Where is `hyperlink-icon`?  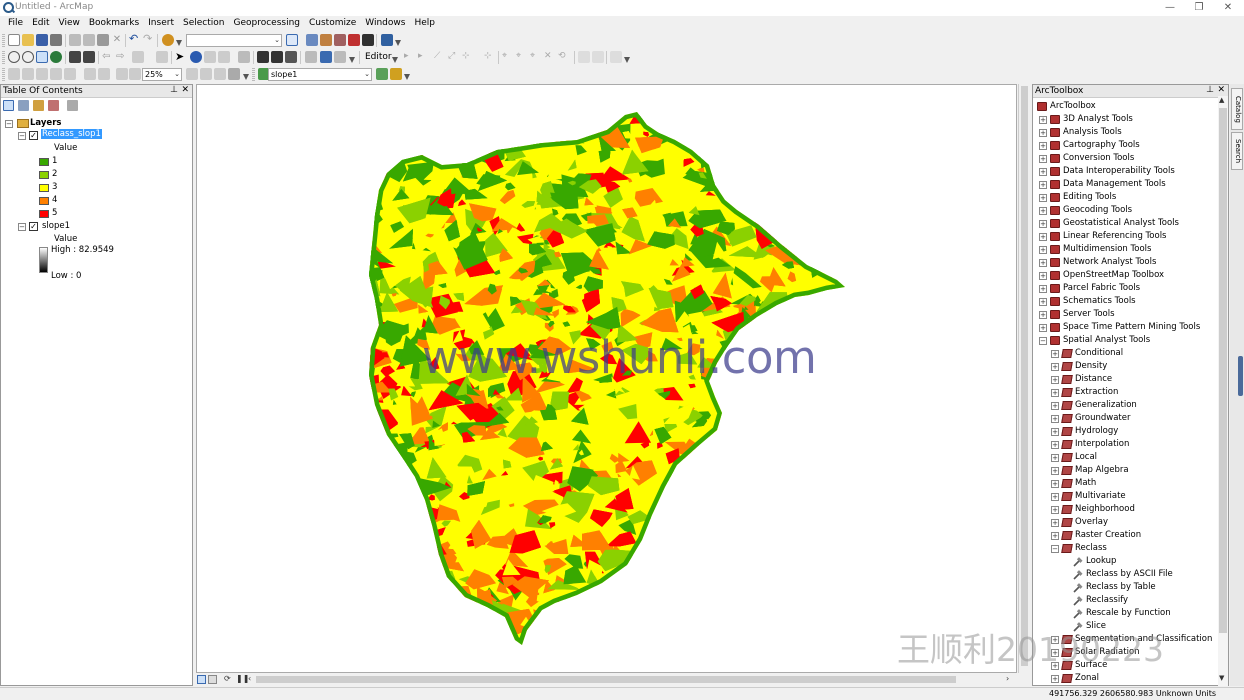 hyperlink-icon is located at coordinates (210, 57).